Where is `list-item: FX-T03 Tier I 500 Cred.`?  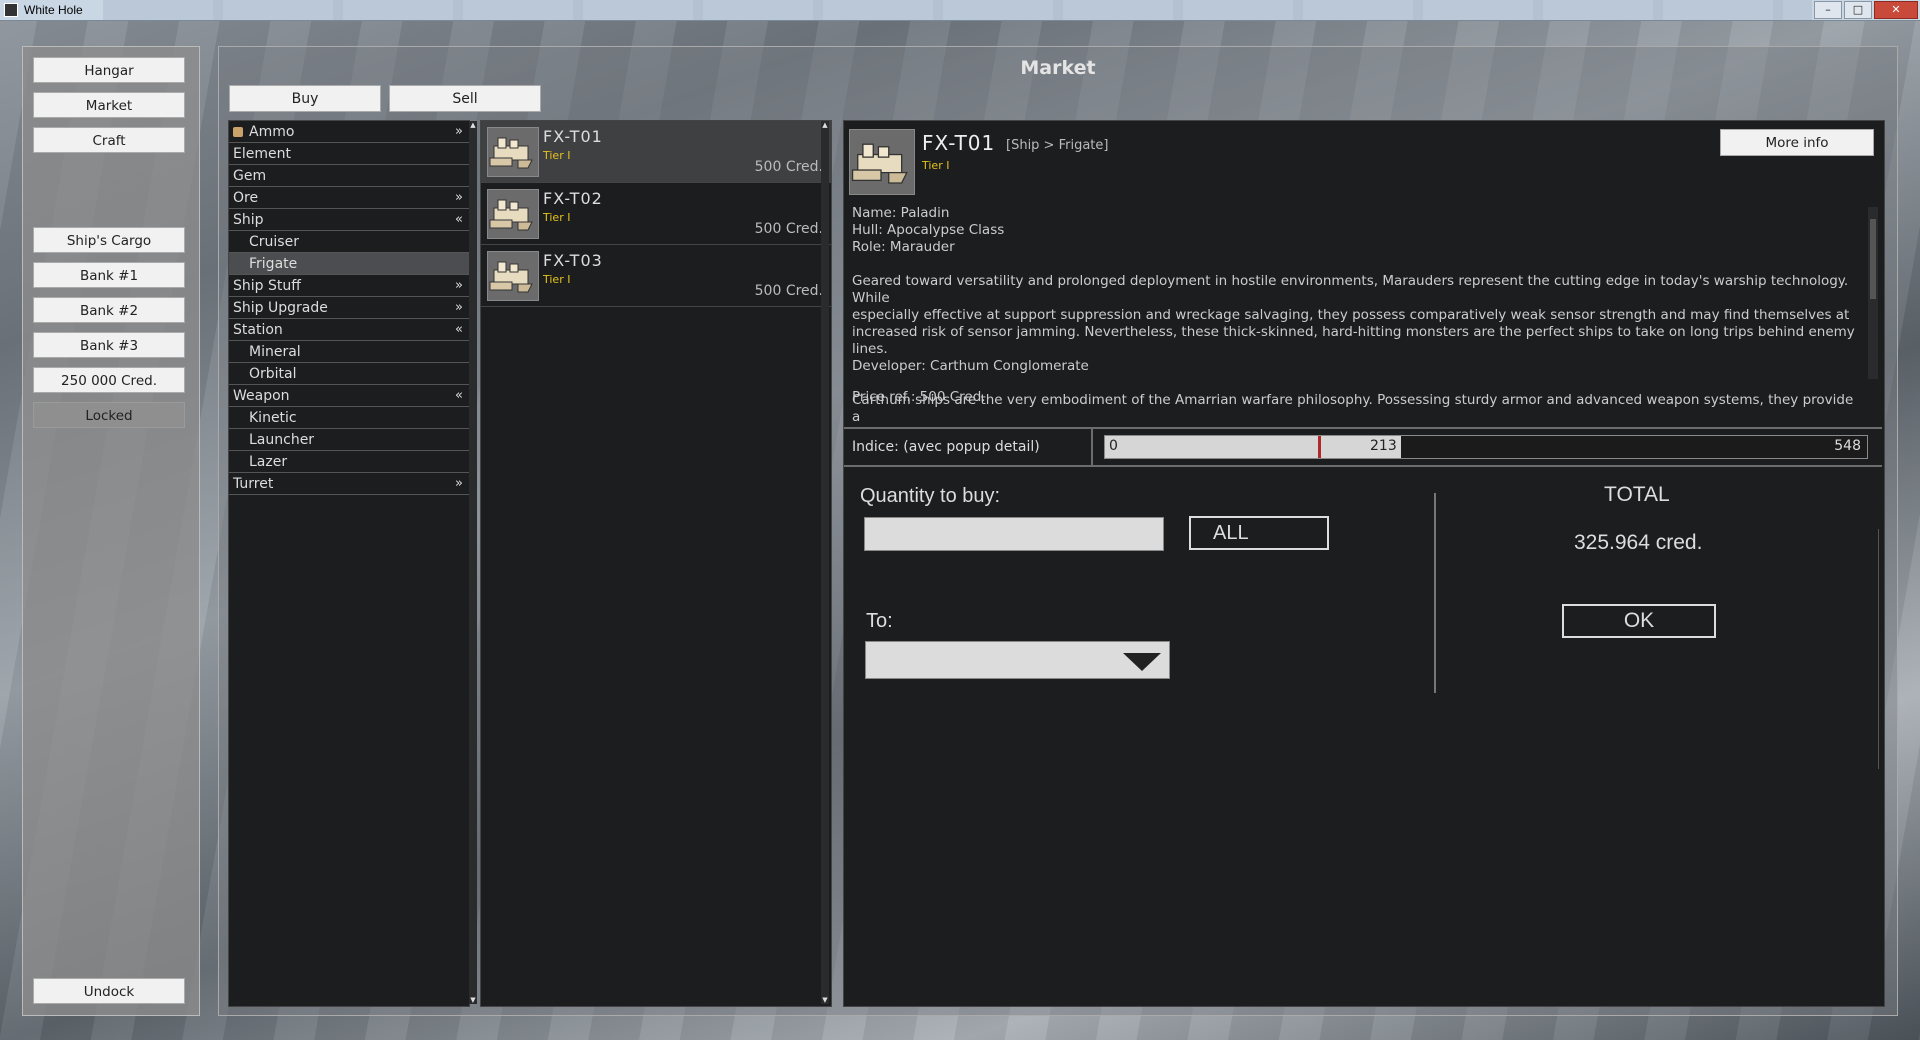
list-item: FX-T03 Tier I 500 Cred. is located at coordinates (656, 276).